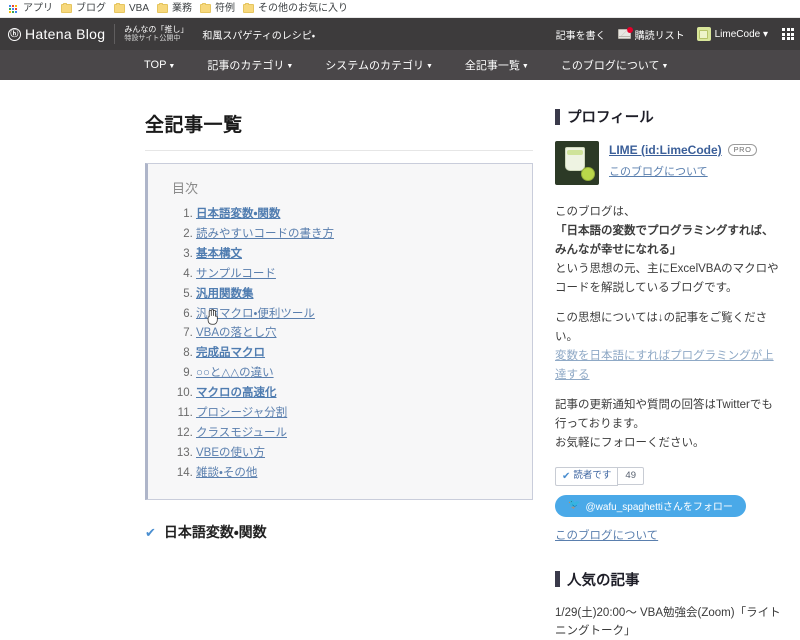 The image size is (800, 640). I want to click on subscribe-reader-button: ✔ 読者です, so click(587, 476).